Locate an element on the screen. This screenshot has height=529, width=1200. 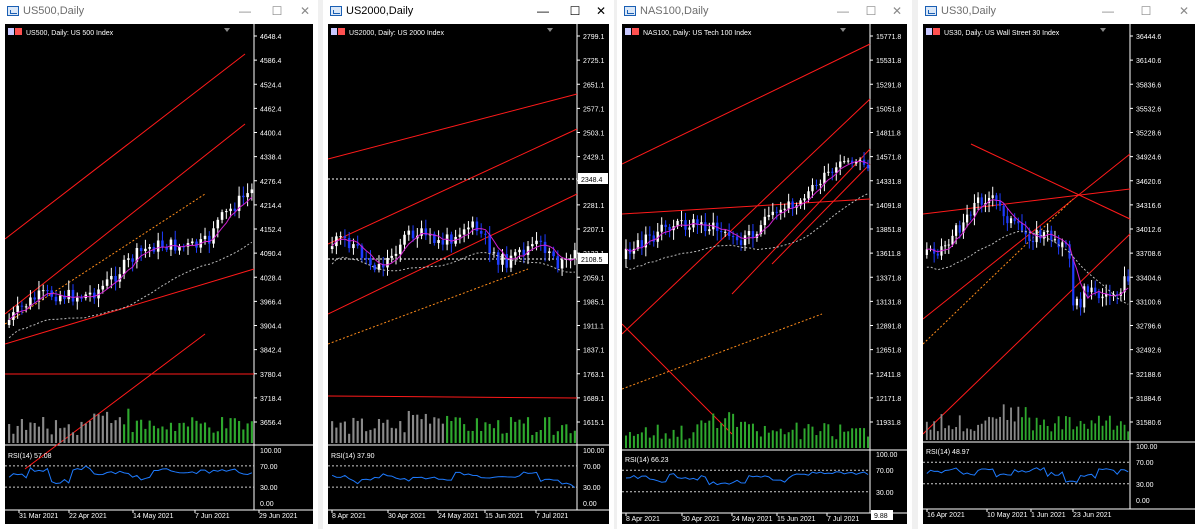
price-label: 2207.1 is located at coordinates (594, 230).